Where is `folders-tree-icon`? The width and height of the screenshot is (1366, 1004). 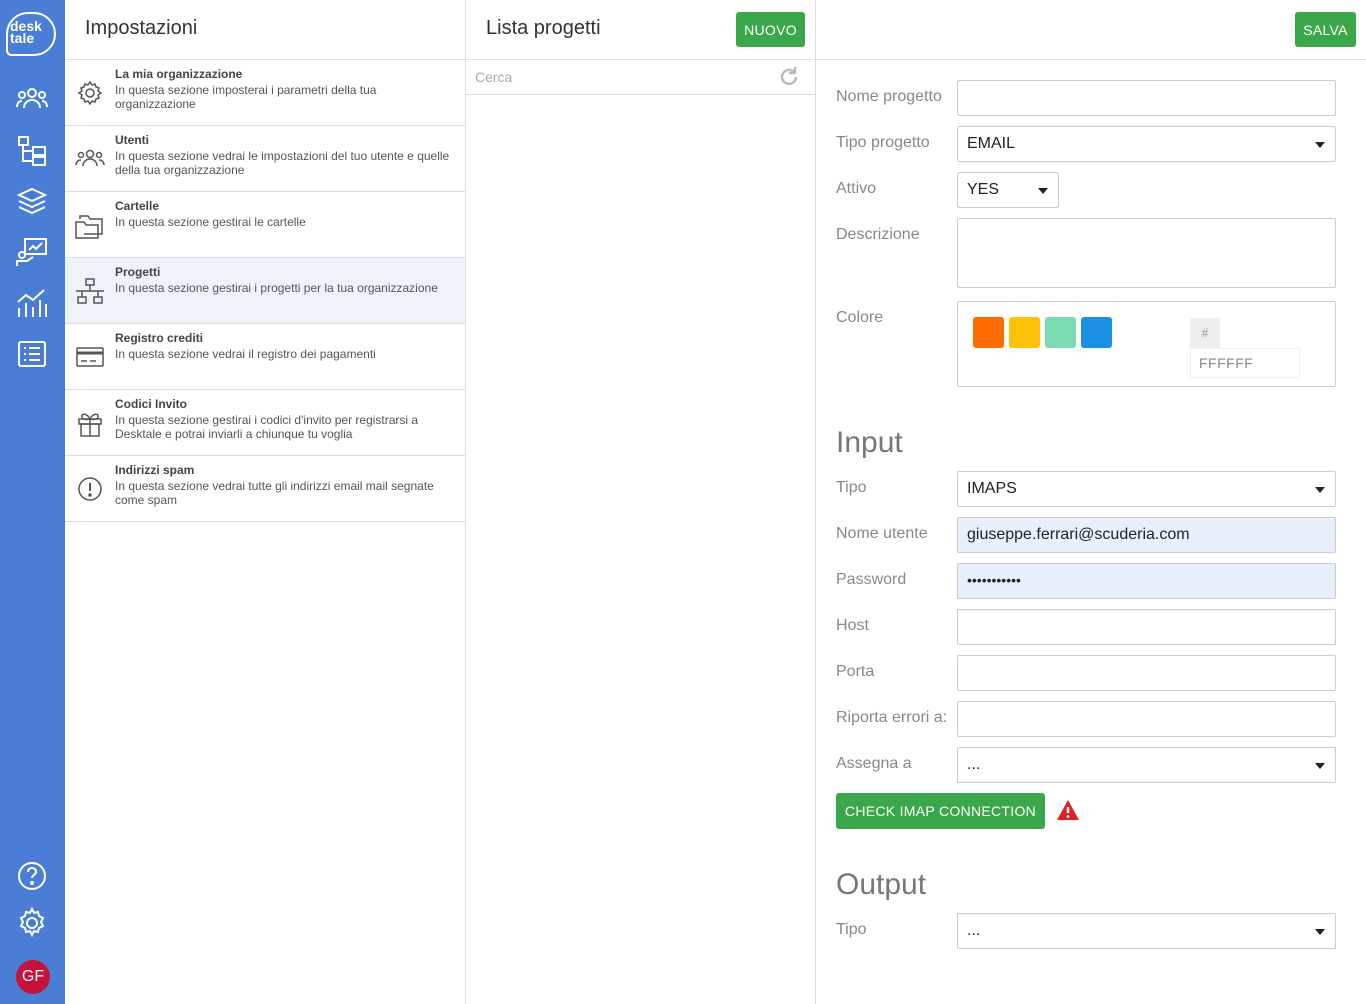 folders-tree-icon is located at coordinates (32, 150).